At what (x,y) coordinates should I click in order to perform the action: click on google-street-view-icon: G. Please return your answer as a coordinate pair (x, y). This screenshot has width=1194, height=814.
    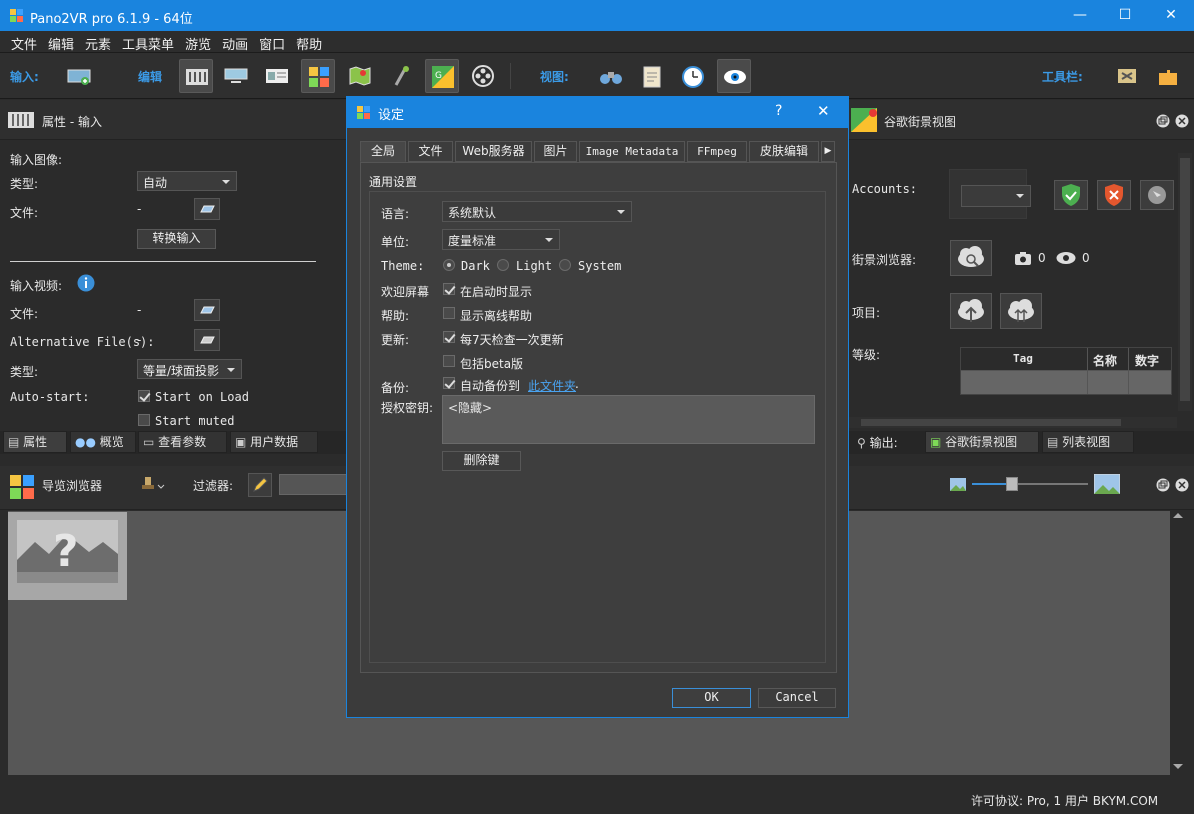
    Looking at the image, I should click on (442, 76).